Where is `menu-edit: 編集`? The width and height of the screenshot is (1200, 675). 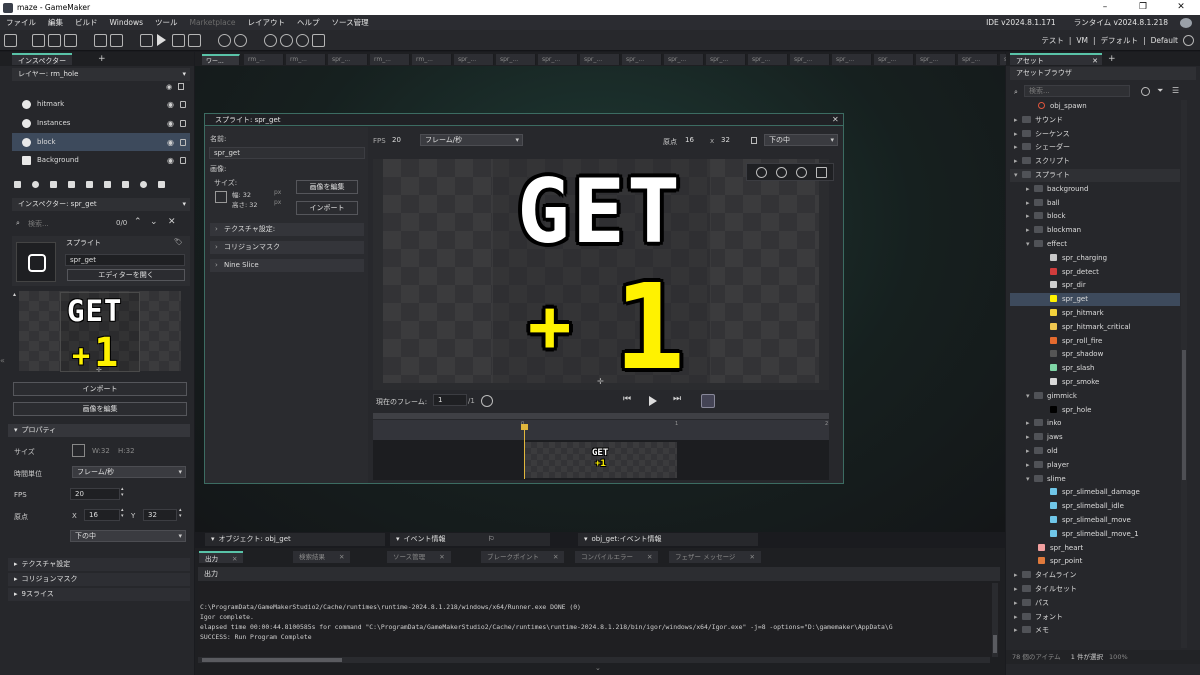 menu-edit: 編集 is located at coordinates (55, 22).